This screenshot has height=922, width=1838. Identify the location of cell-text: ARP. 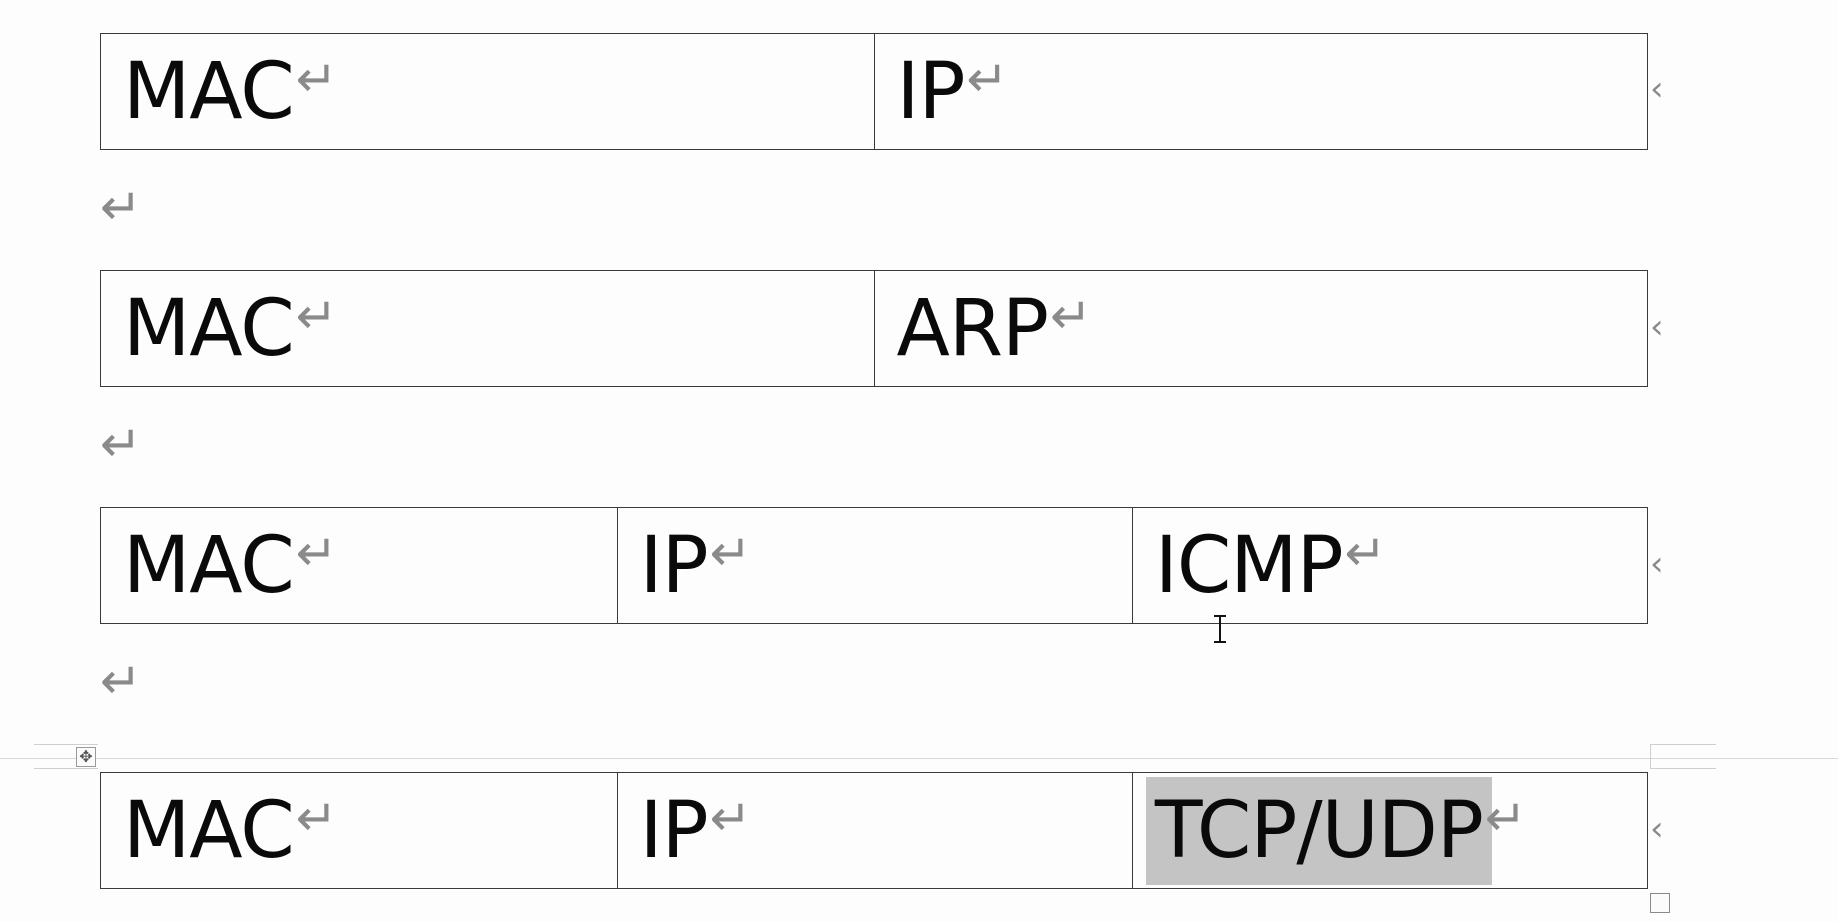
(973, 328).